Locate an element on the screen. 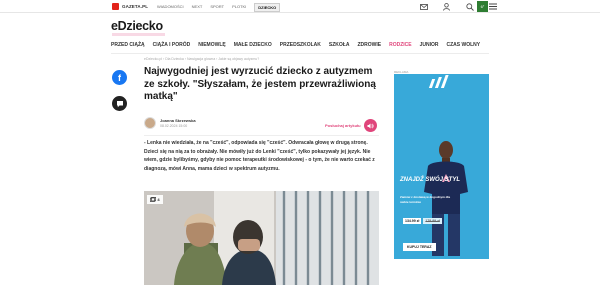 The image size is (600, 285). main-nav-item-highlight: RODZICE is located at coordinates (400, 45).